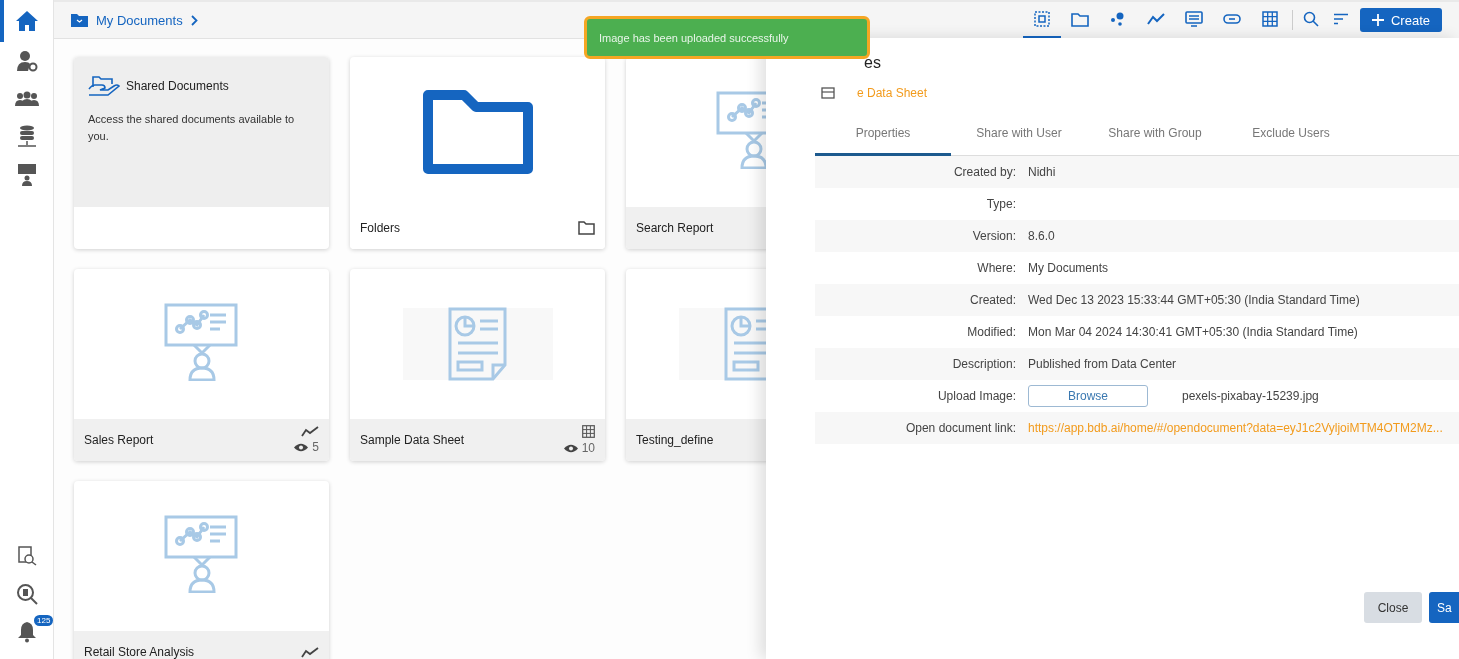  I want to click on plus-icon, so click(1377, 20).